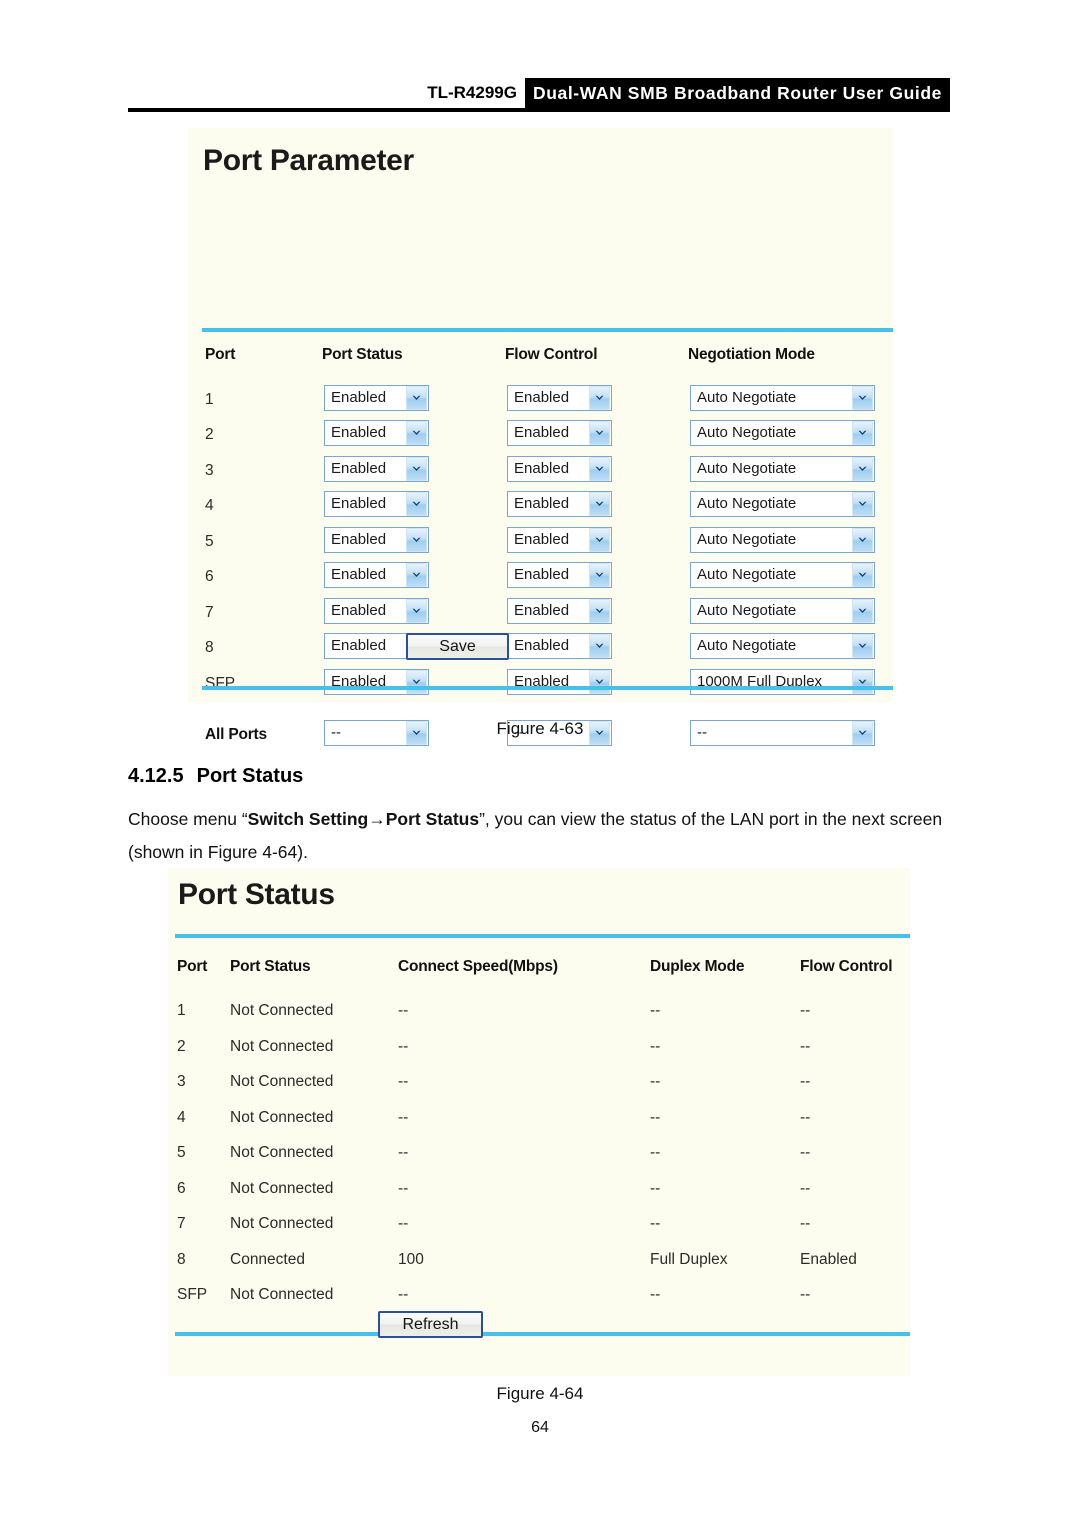 The width and height of the screenshot is (1080, 1527). Describe the element at coordinates (256, 894) in the screenshot. I see `port-status-panel-title: Port Status` at that location.